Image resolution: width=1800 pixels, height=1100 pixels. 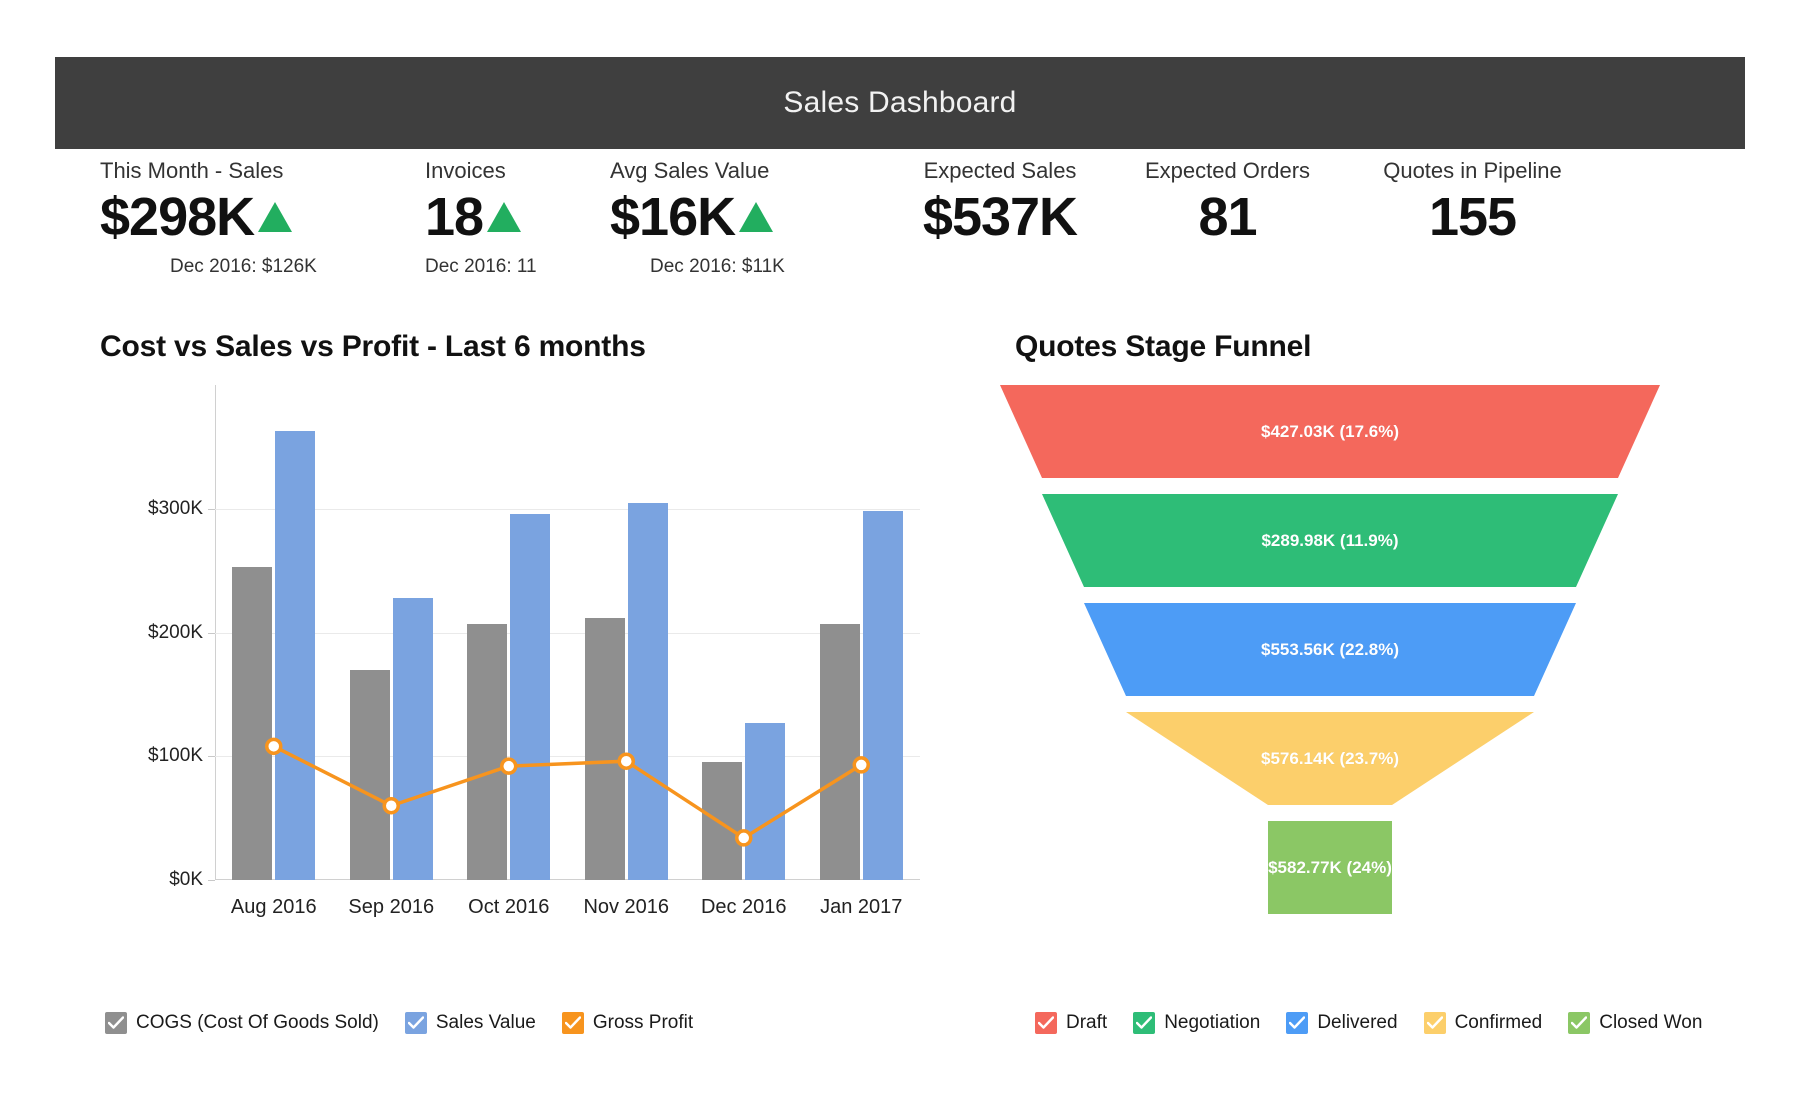 I want to click on funnel-segment-label: $289.98K (11.9%), so click(x=1330, y=540).